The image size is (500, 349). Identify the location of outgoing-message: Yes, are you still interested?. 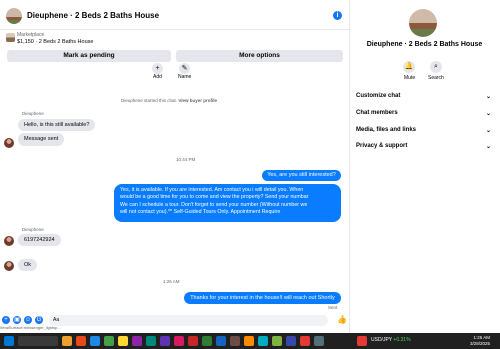
(301, 175).